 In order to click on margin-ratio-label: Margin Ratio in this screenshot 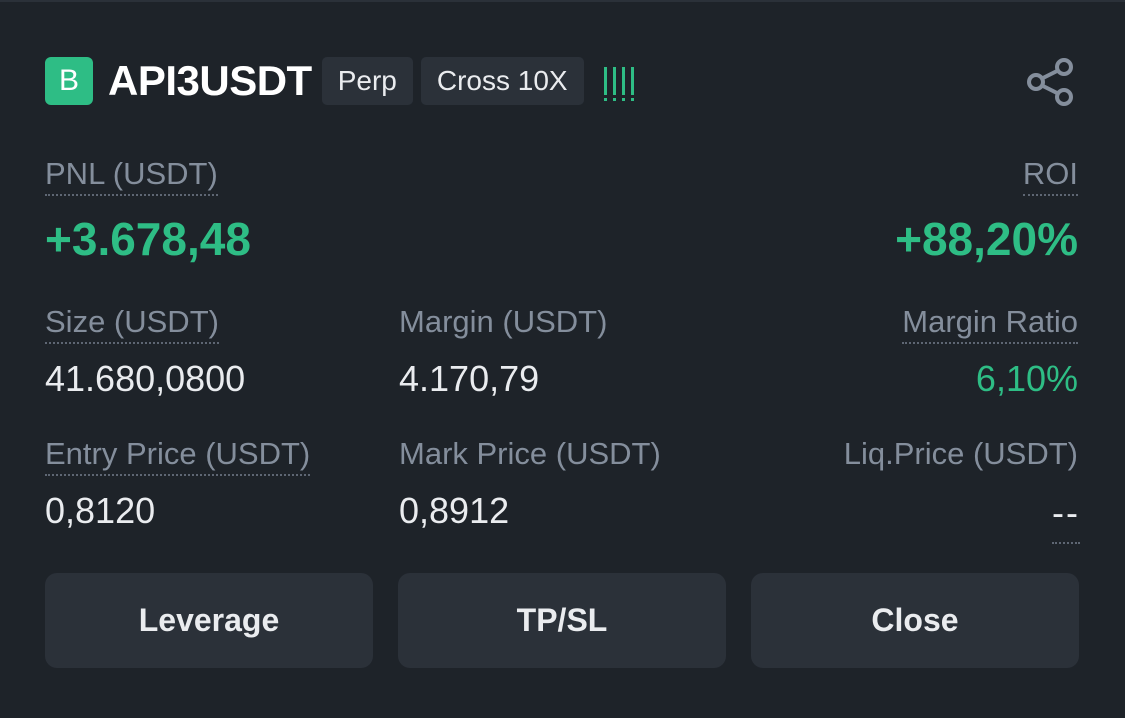, I will do `click(990, 324)`.